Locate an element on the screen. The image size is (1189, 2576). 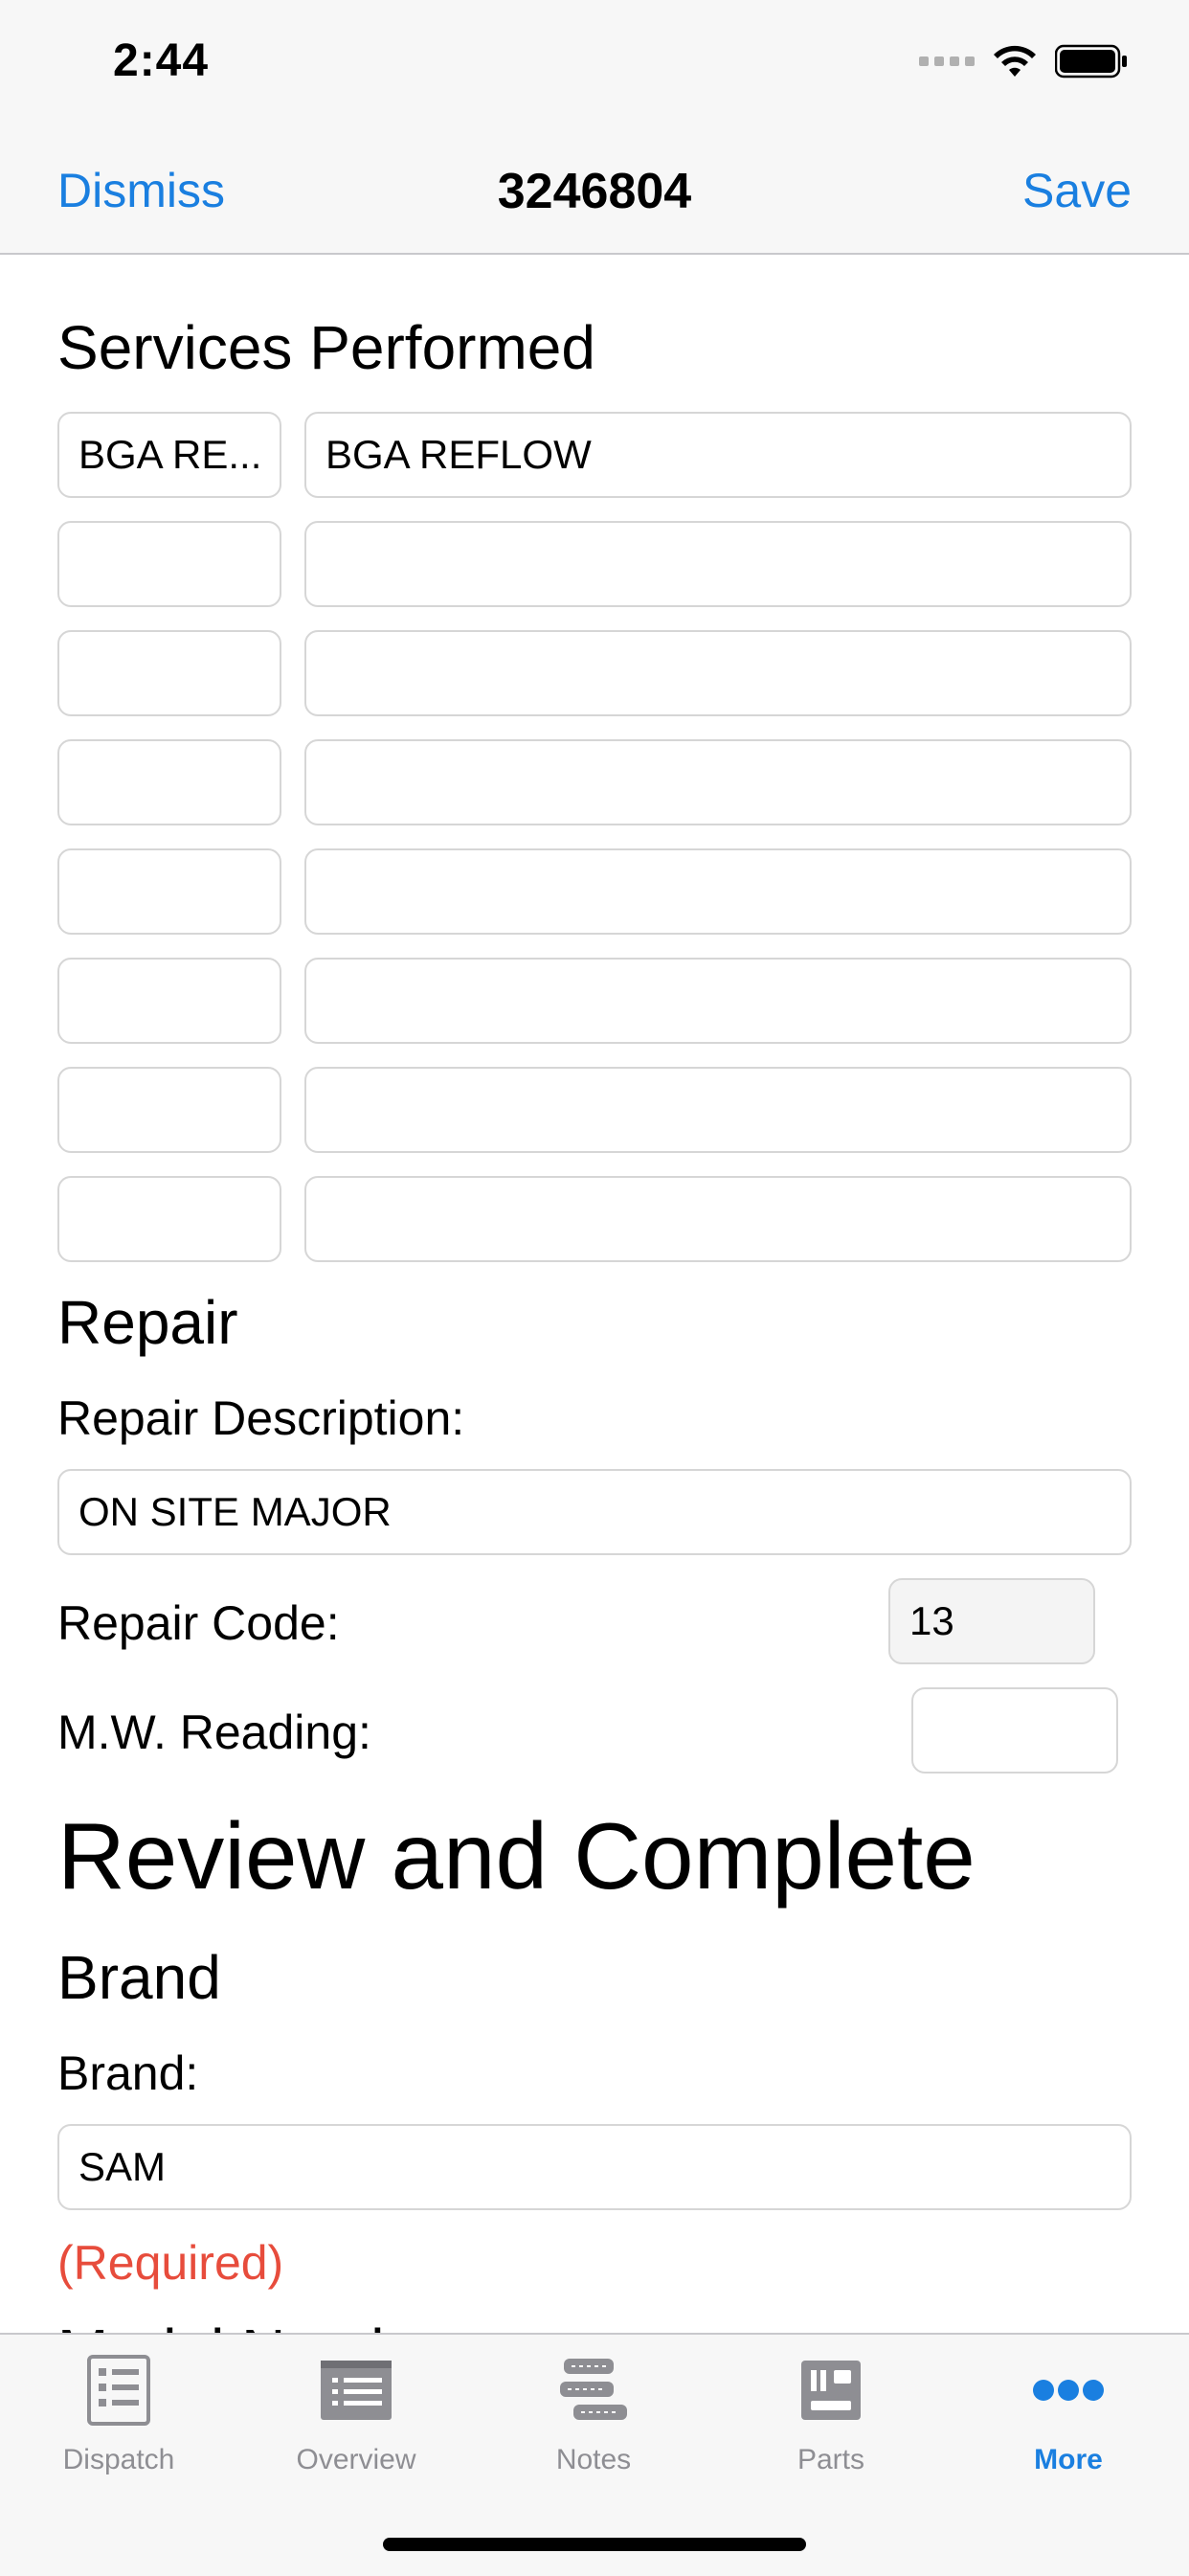
tab-parts: Parts is located at coordinates (831, 2424).